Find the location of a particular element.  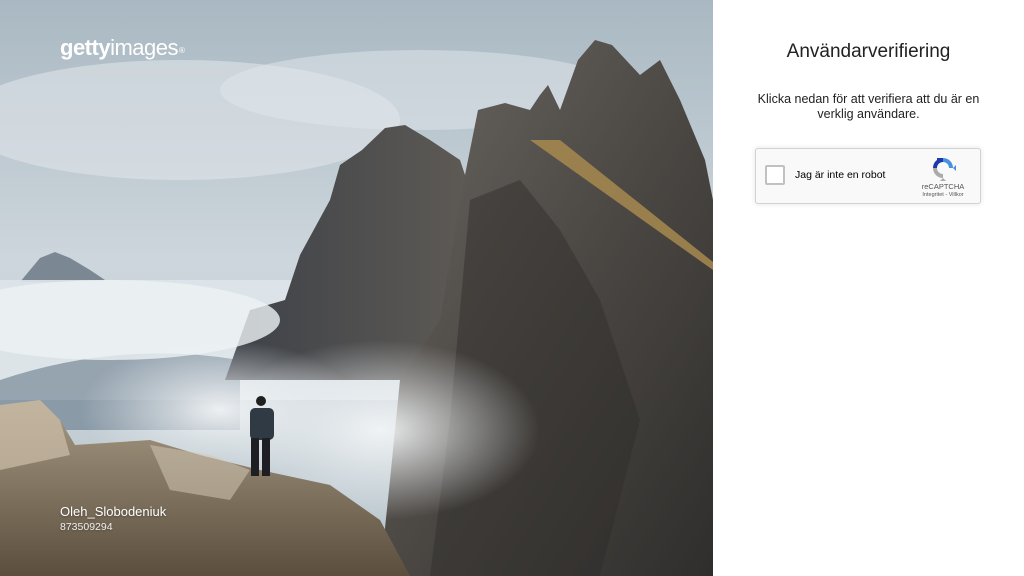

photo-credit-name: Oleh_Slobodeniuk is located at coordinates (113, 511).